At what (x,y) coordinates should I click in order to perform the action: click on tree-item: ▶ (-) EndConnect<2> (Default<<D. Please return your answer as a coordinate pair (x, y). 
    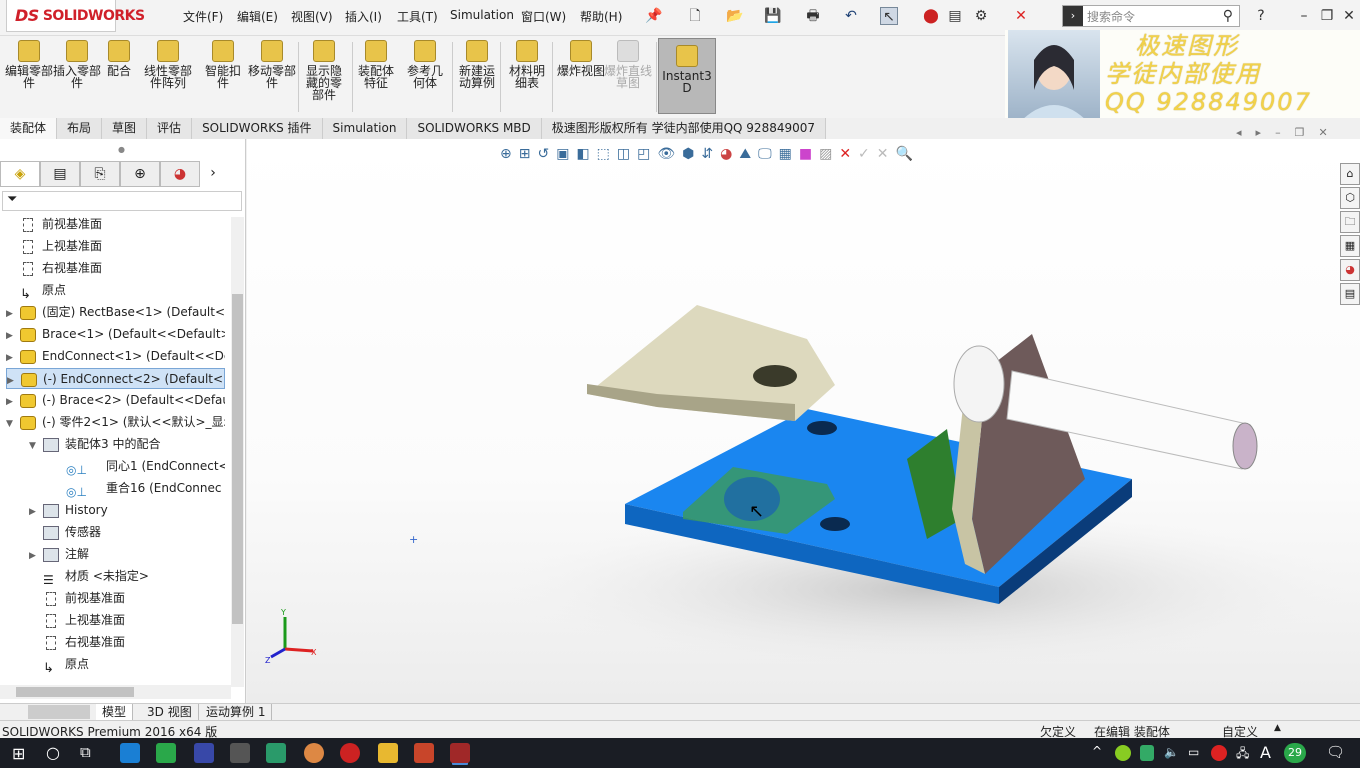
    Looking at the image, I should click on (115, 378).